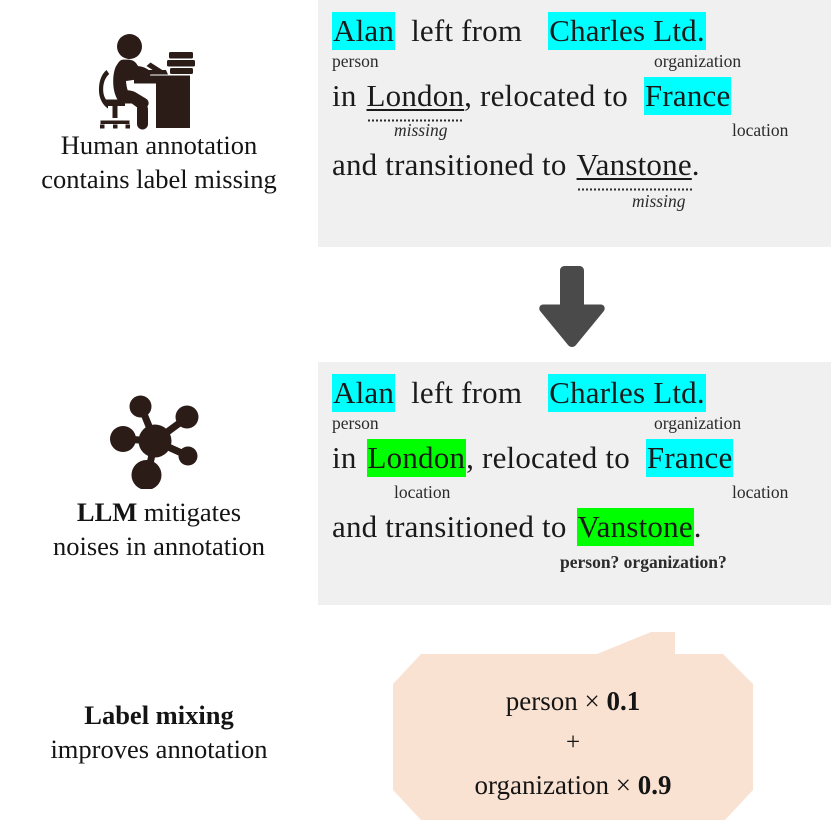 The width and height of the screenshot is (831, 820). Describe the element at coordinates (634, 164) in the screenshot. I see `entity-vanstone-human-missing: Vanstone` at that location.